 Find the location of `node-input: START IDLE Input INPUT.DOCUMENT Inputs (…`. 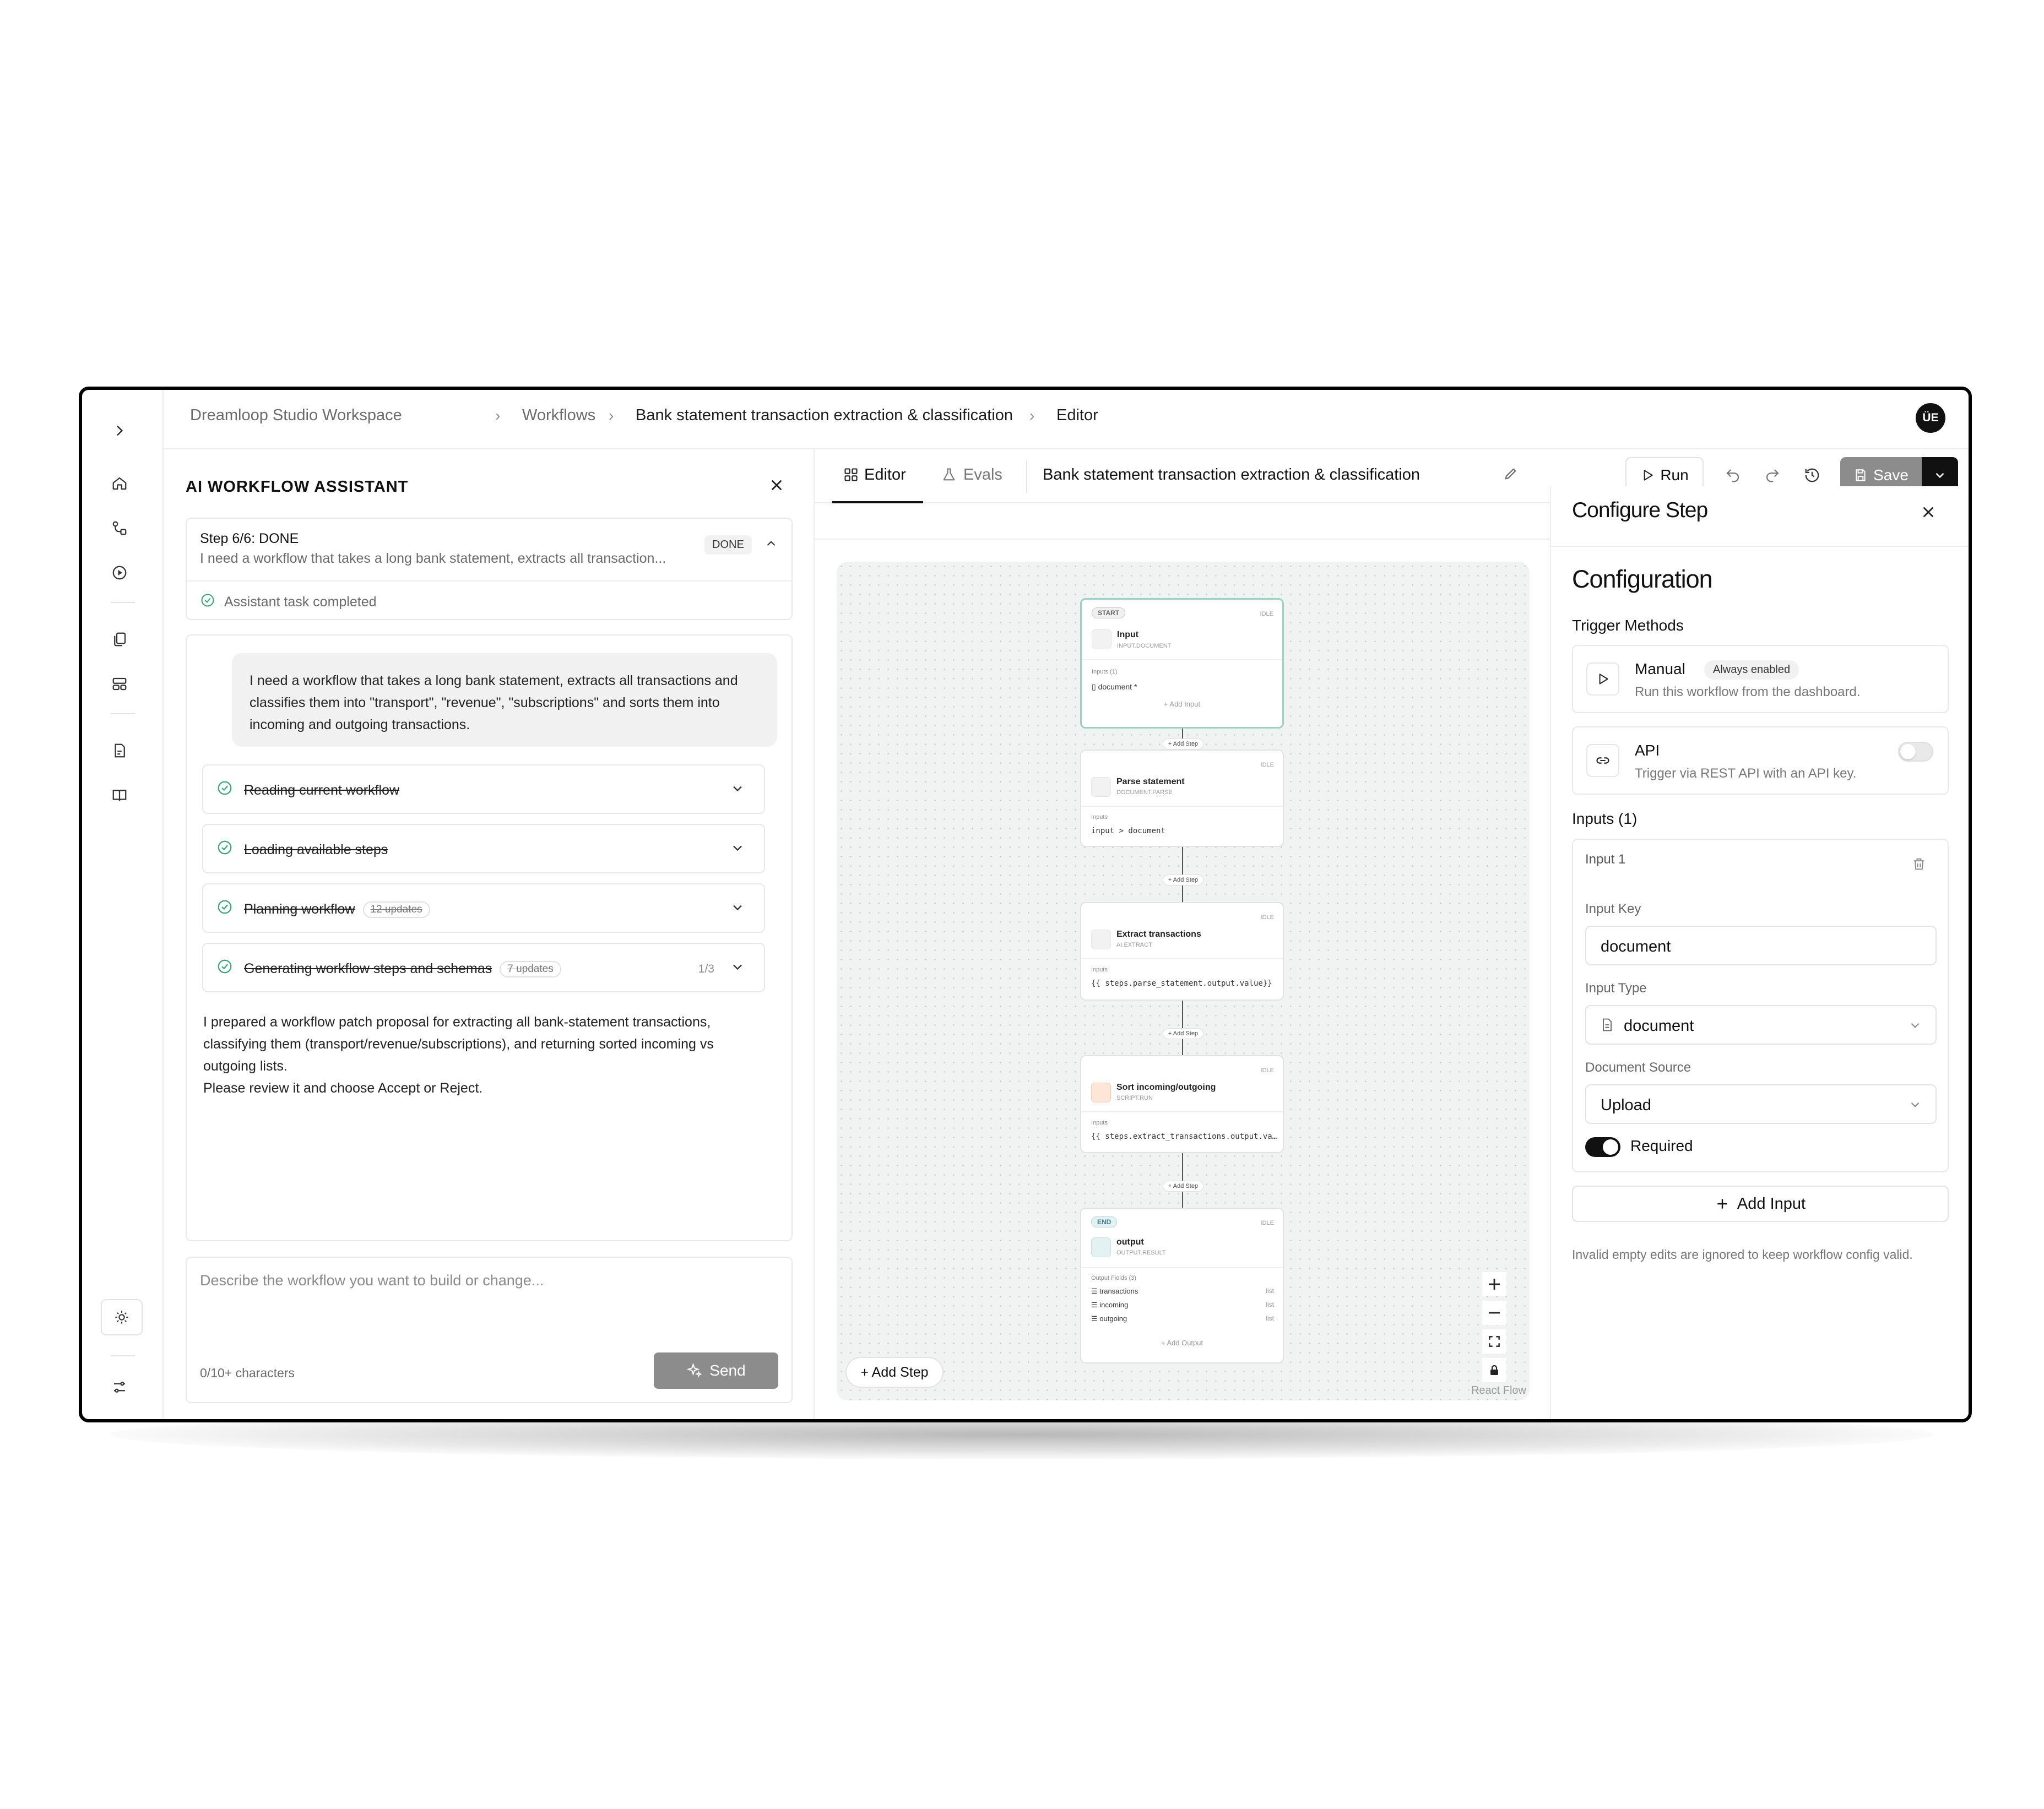

node-input: START IDLE Input INPUT.DOCUMENT Inputs (… is located at coordinates (1182, 663).